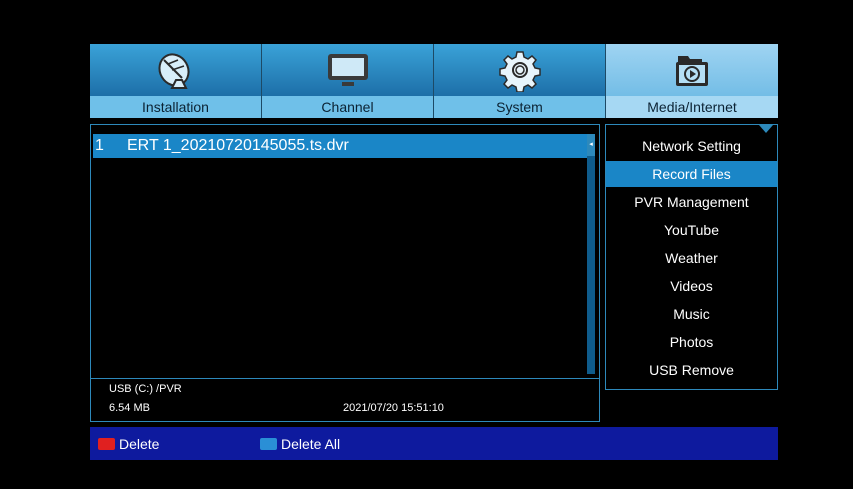  I want to click on divider, so click(345, 378).